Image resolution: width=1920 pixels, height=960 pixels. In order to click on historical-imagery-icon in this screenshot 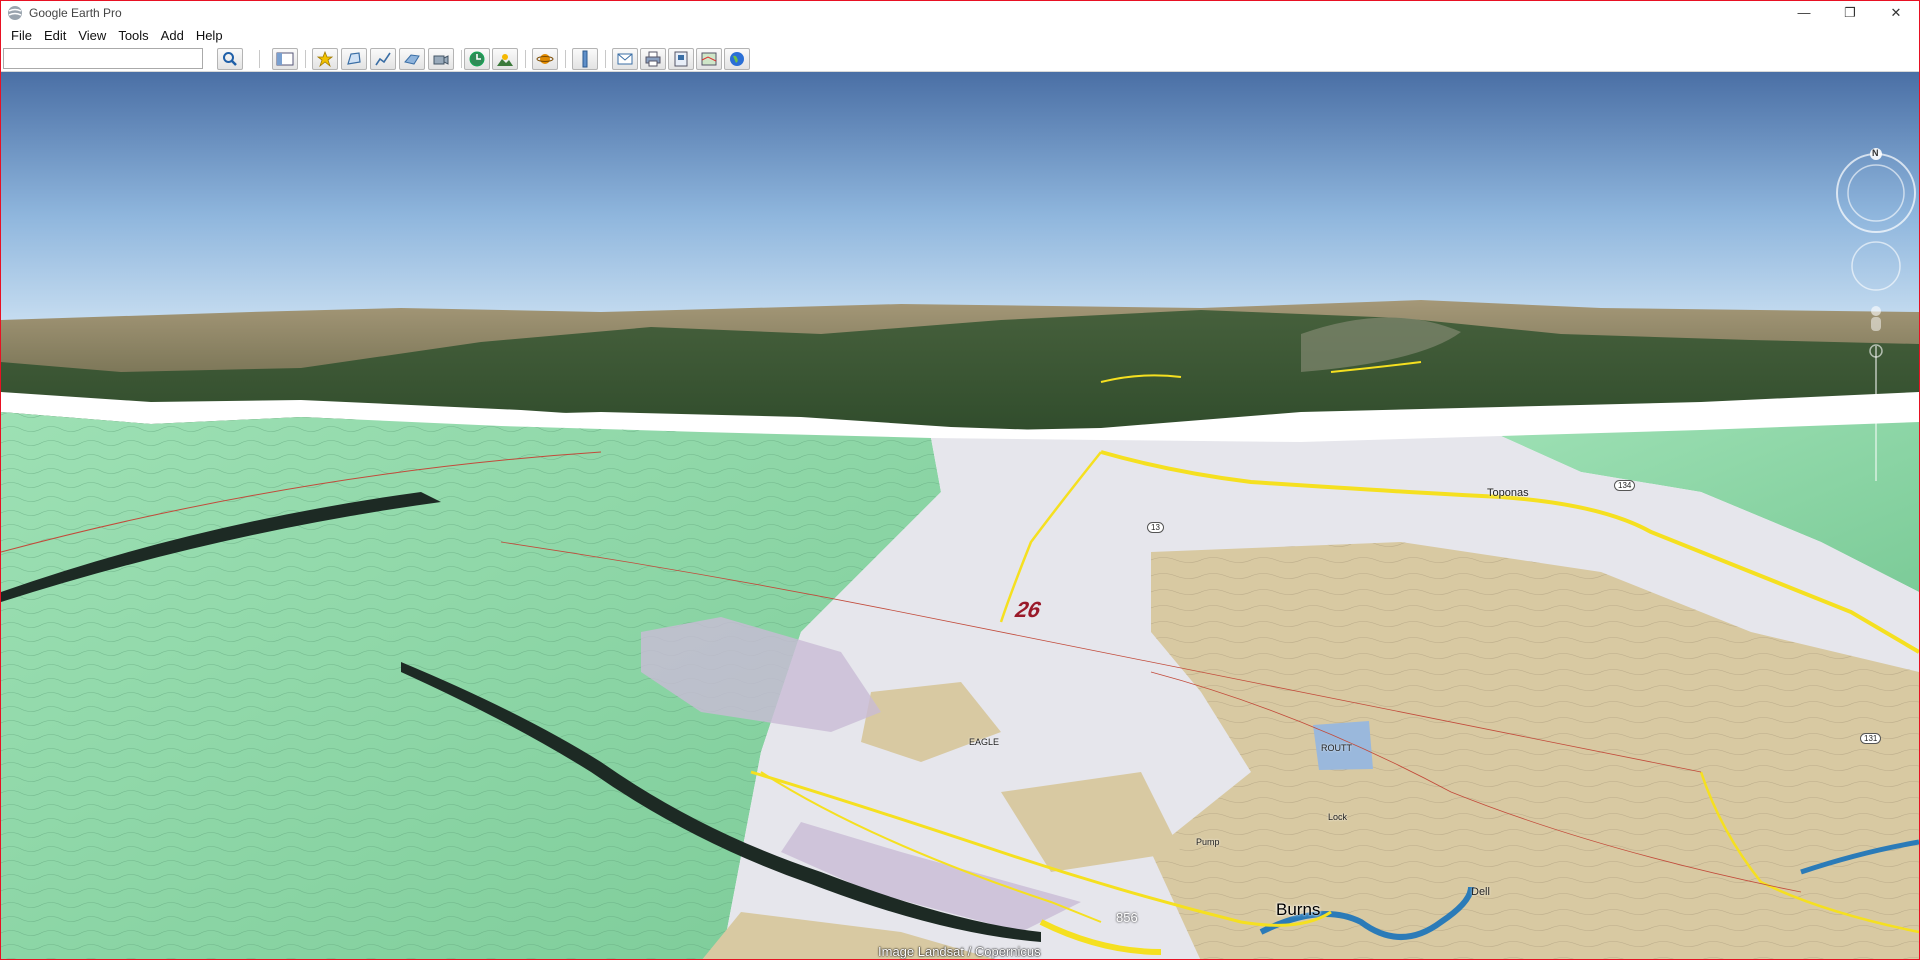, I will do `click(477, 59)`.